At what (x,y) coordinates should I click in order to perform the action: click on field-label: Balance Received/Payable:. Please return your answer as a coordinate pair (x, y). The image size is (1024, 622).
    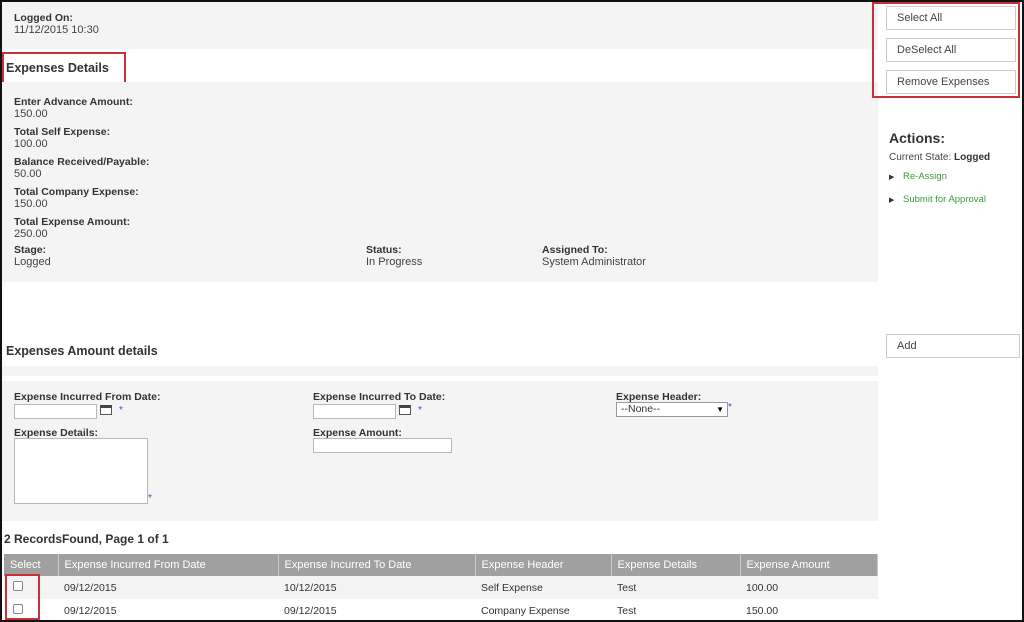
    Looking at the image, I should click on (82, 162).